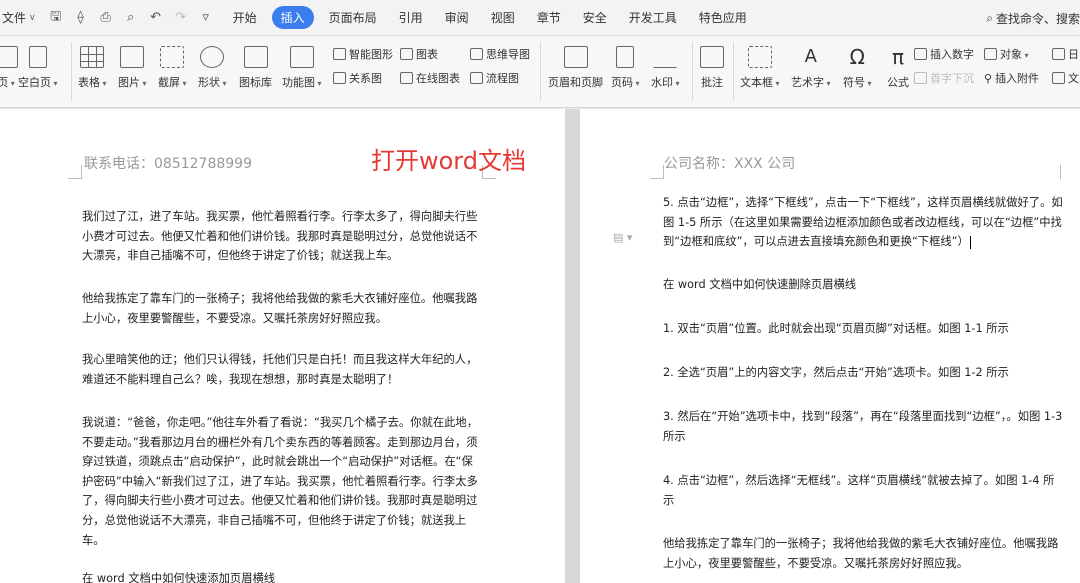 This screenshot has width=1080, height=583. What do you see at coordinates (448, 161) in the screenshot?
I see `overlay-caption: 打开word文档` at bounding box center [448, 161].